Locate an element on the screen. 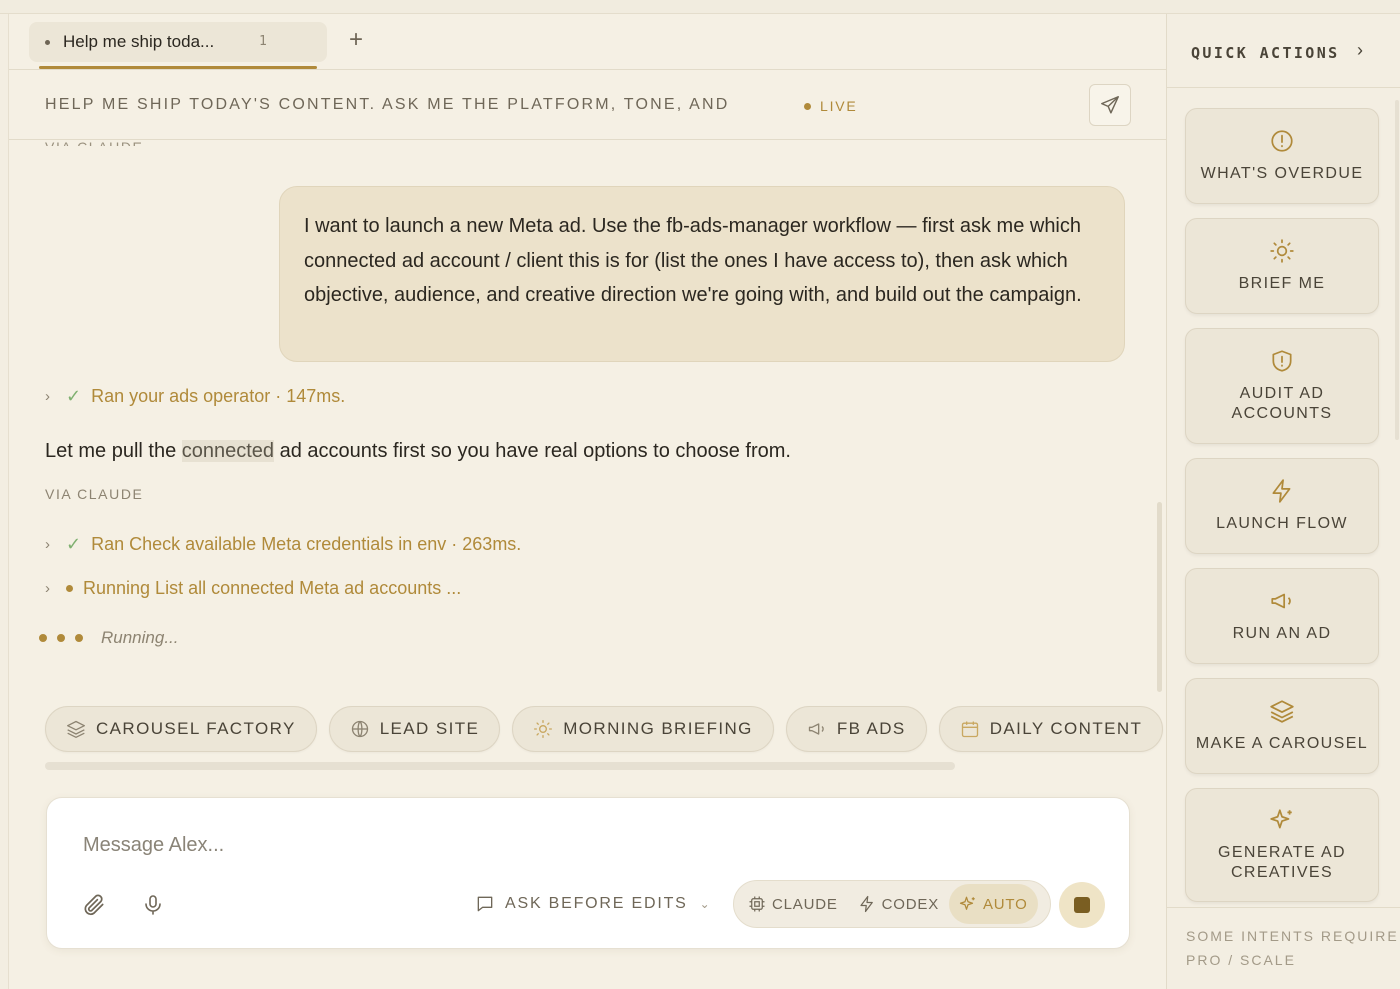  paperclip-icon is located at coordinates (94, 905).